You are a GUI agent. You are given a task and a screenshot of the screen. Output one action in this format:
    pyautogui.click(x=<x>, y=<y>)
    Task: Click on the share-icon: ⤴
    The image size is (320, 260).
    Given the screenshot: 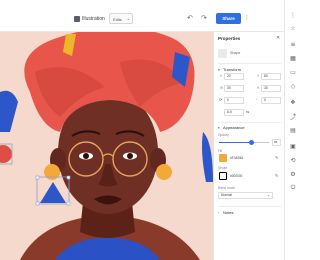 What is the action you would take?
    pyautogui.click(x=293, y=116)
    